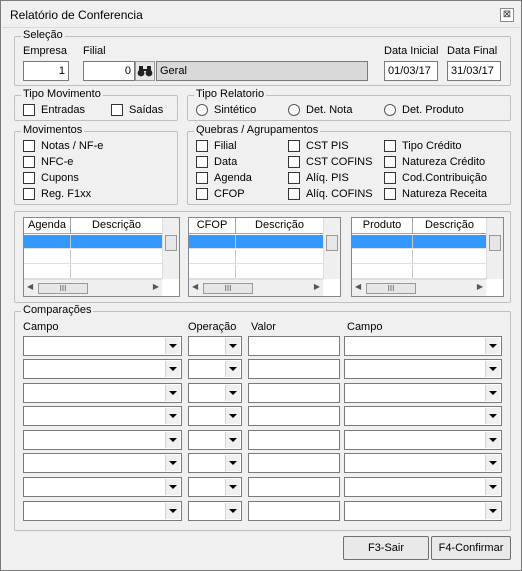 The width and height of the screenshot is (522, 571). What do you see at coordinates (117, 225) in the screenshot?
I see `descricao-col-header: Descrição` at bounding box center [117, 225].